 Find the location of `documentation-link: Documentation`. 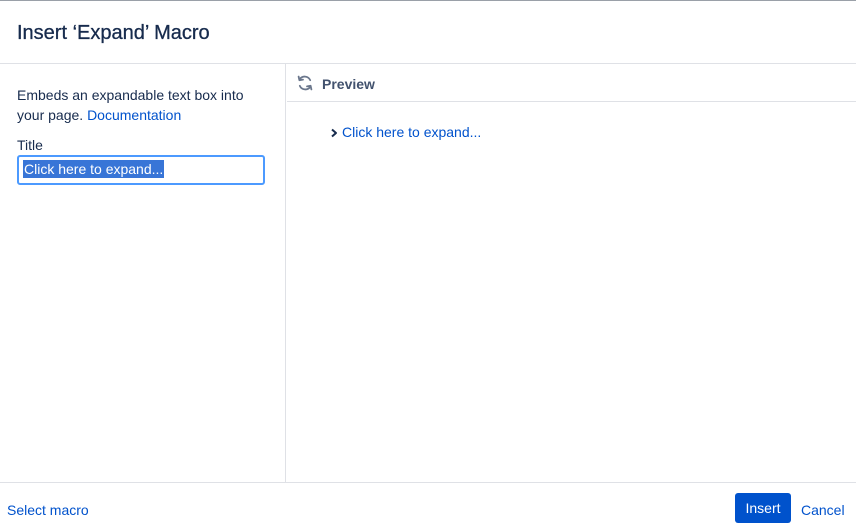

documentation-link: Documentation is located at coordinates (134, 115).